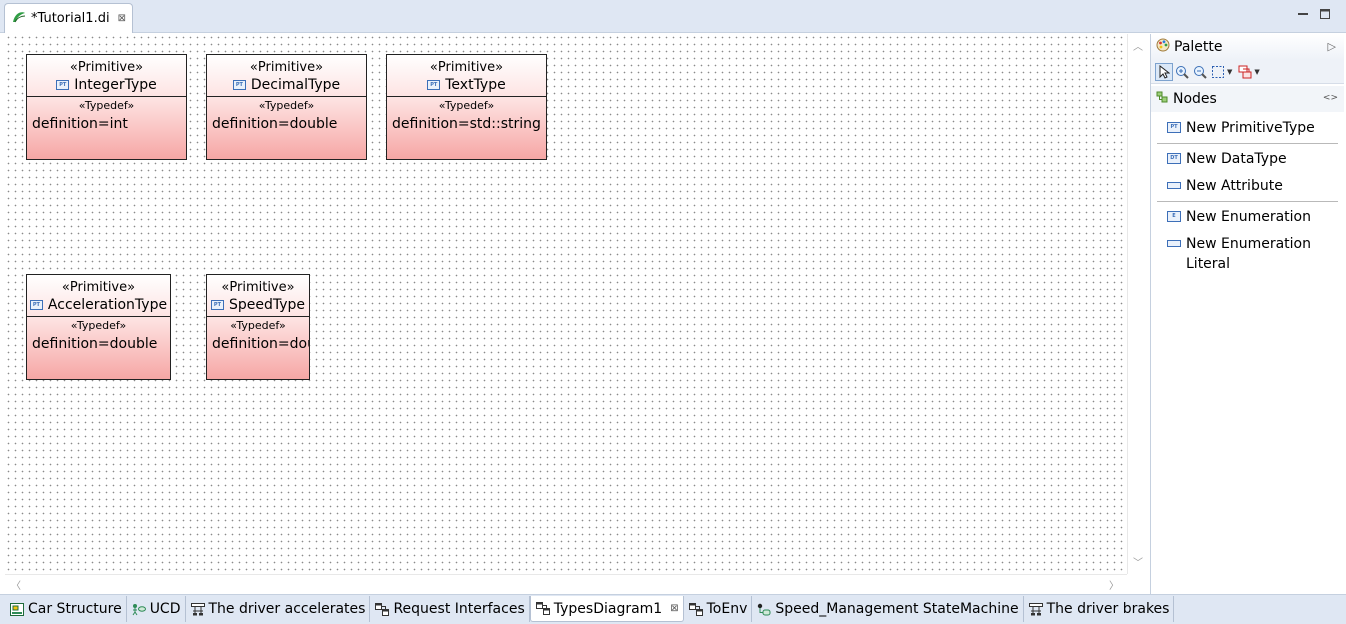 Image resolution: width=1346 pixels, height=624 pixels. I want to click on palette-item-label: New Attribute, so click(1234, 186).